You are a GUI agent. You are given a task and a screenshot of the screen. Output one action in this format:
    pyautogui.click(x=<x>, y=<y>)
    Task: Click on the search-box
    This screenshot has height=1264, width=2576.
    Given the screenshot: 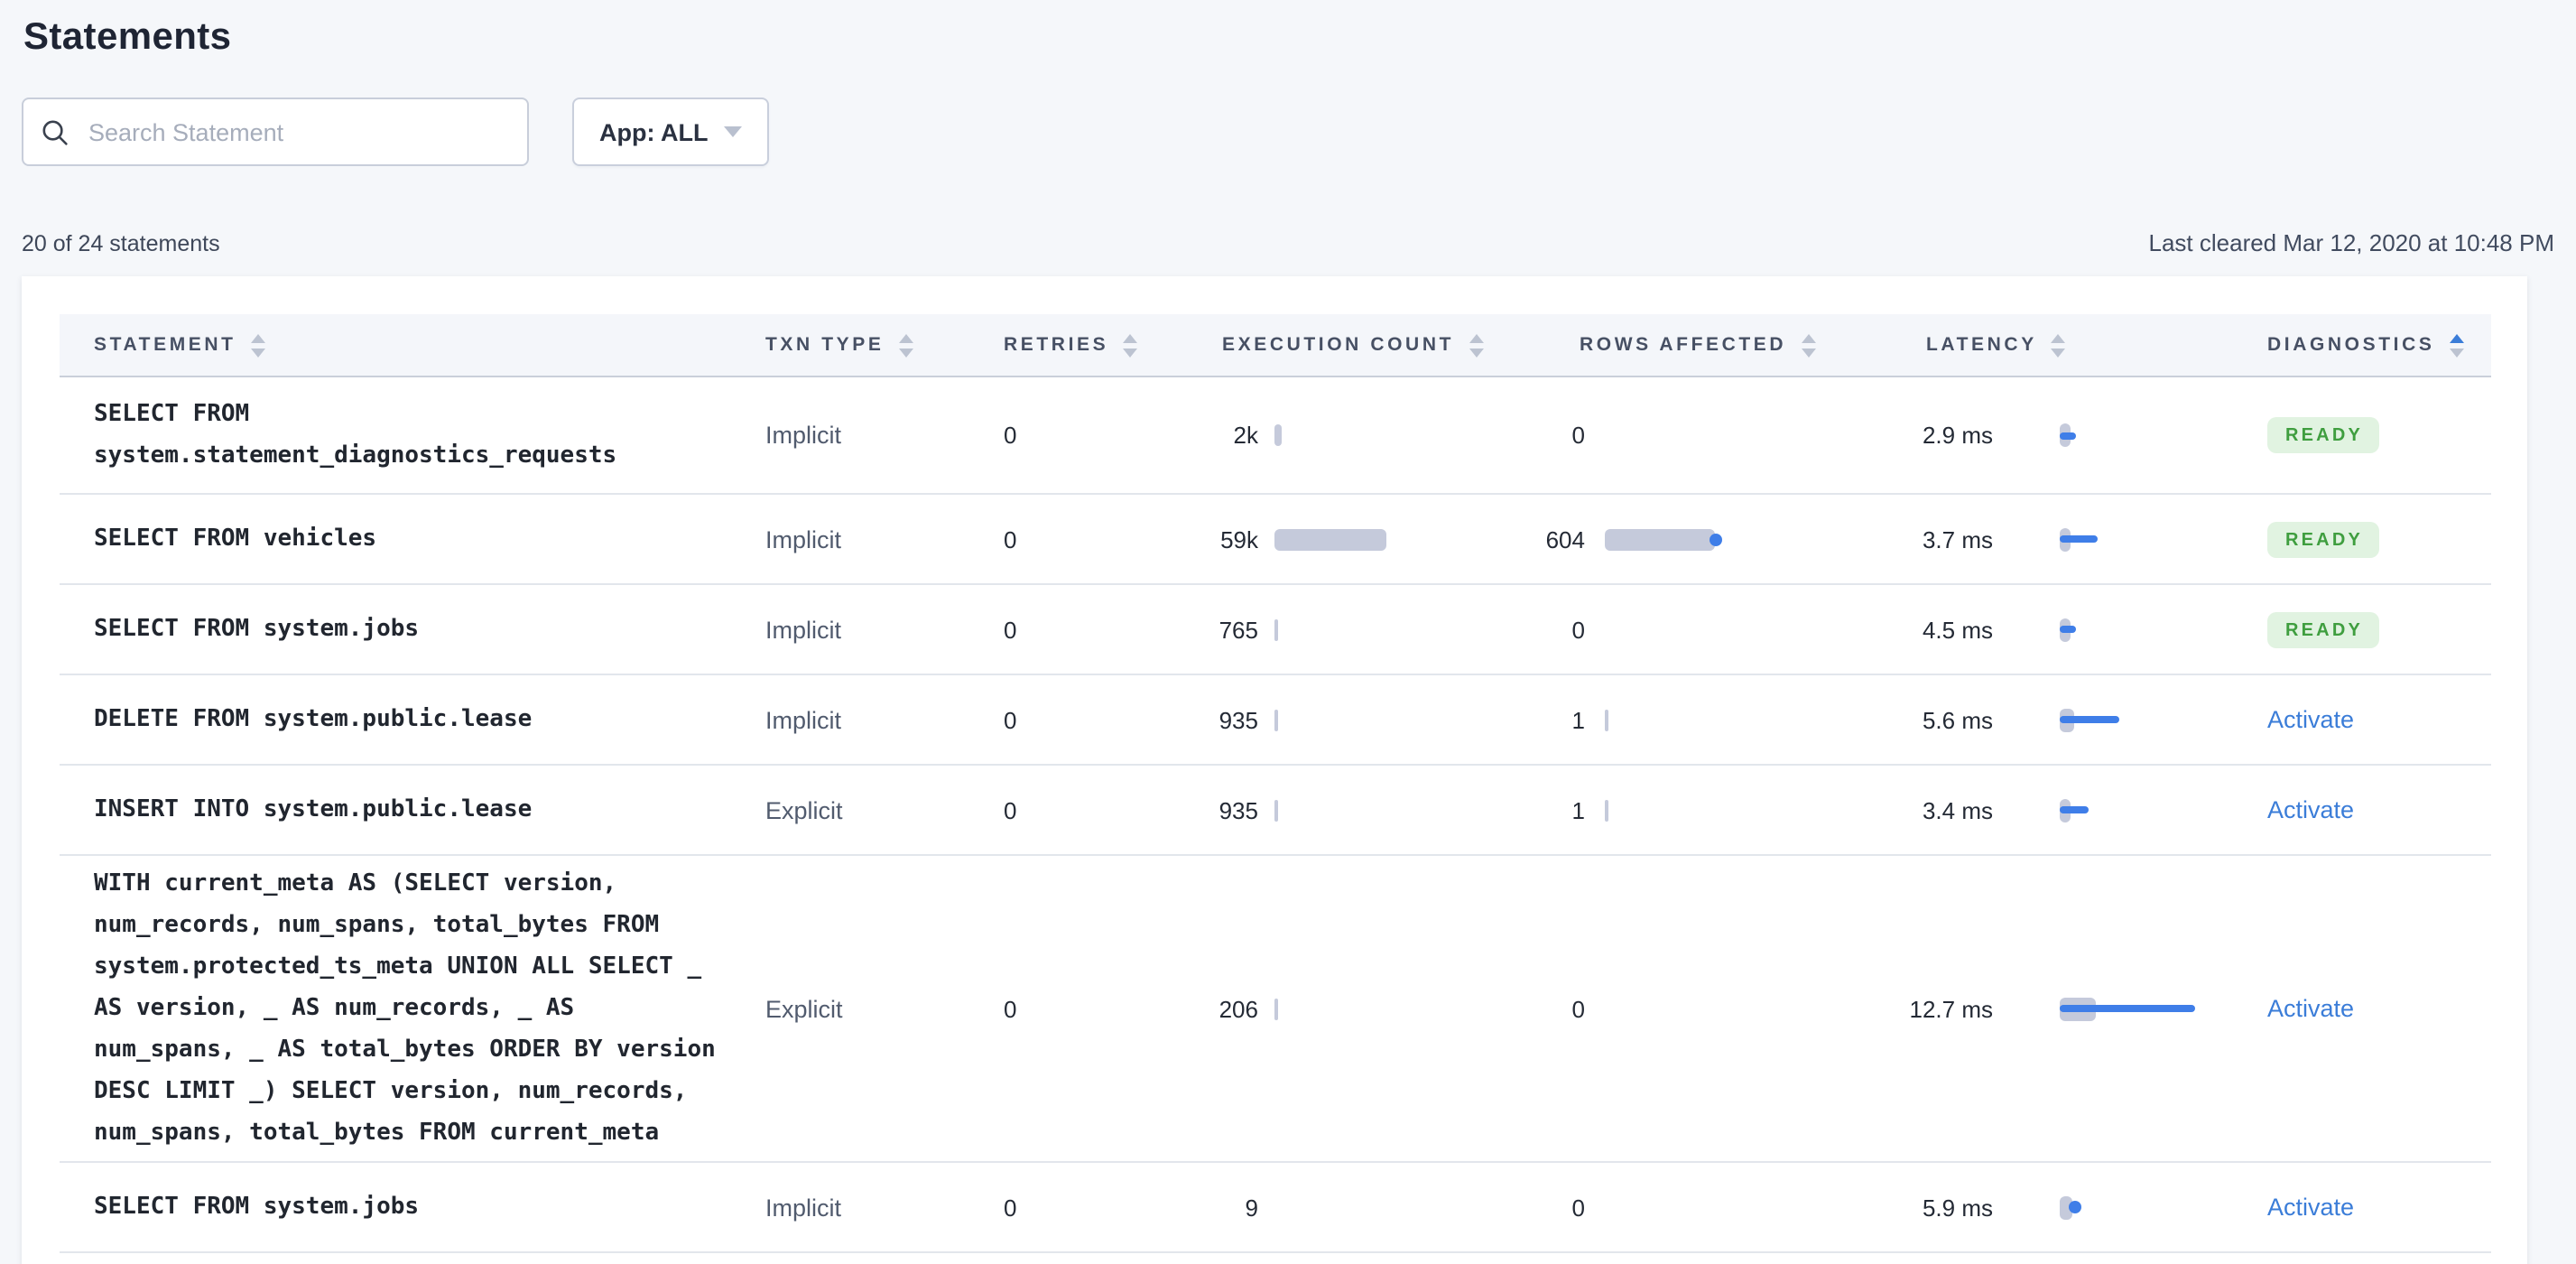 What is the action you would take?
    pyautogui.click(x=275, y=132)
    